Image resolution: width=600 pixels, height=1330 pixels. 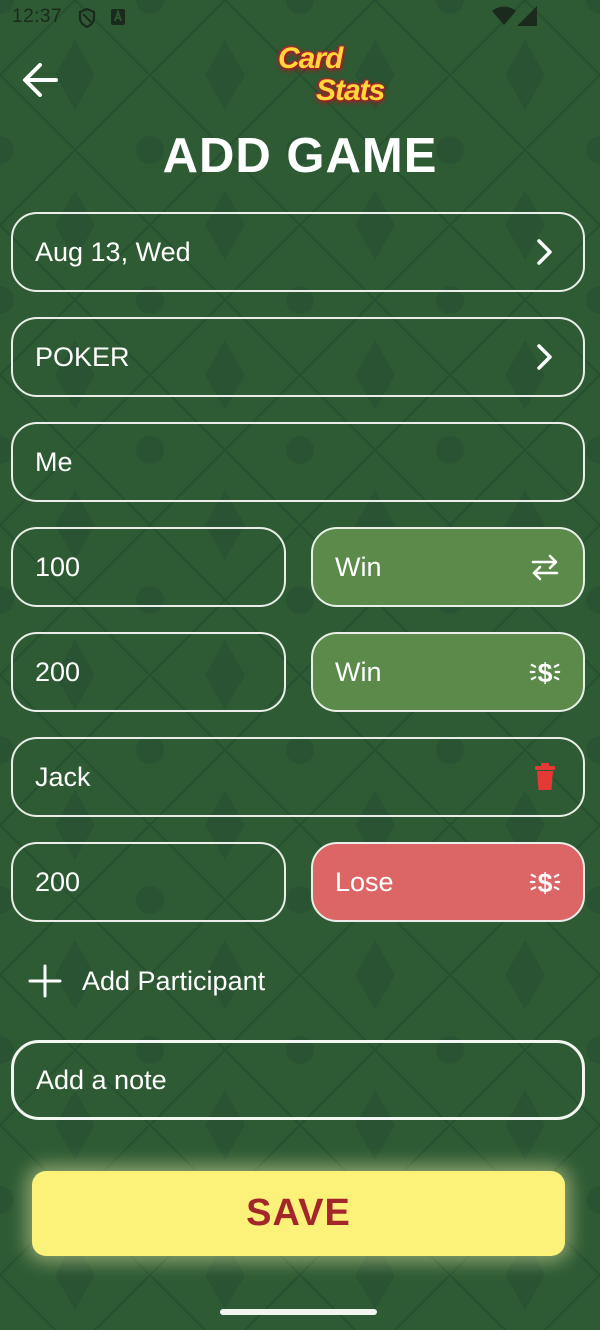 I want to click on back-button, so click(x=40, y=80).